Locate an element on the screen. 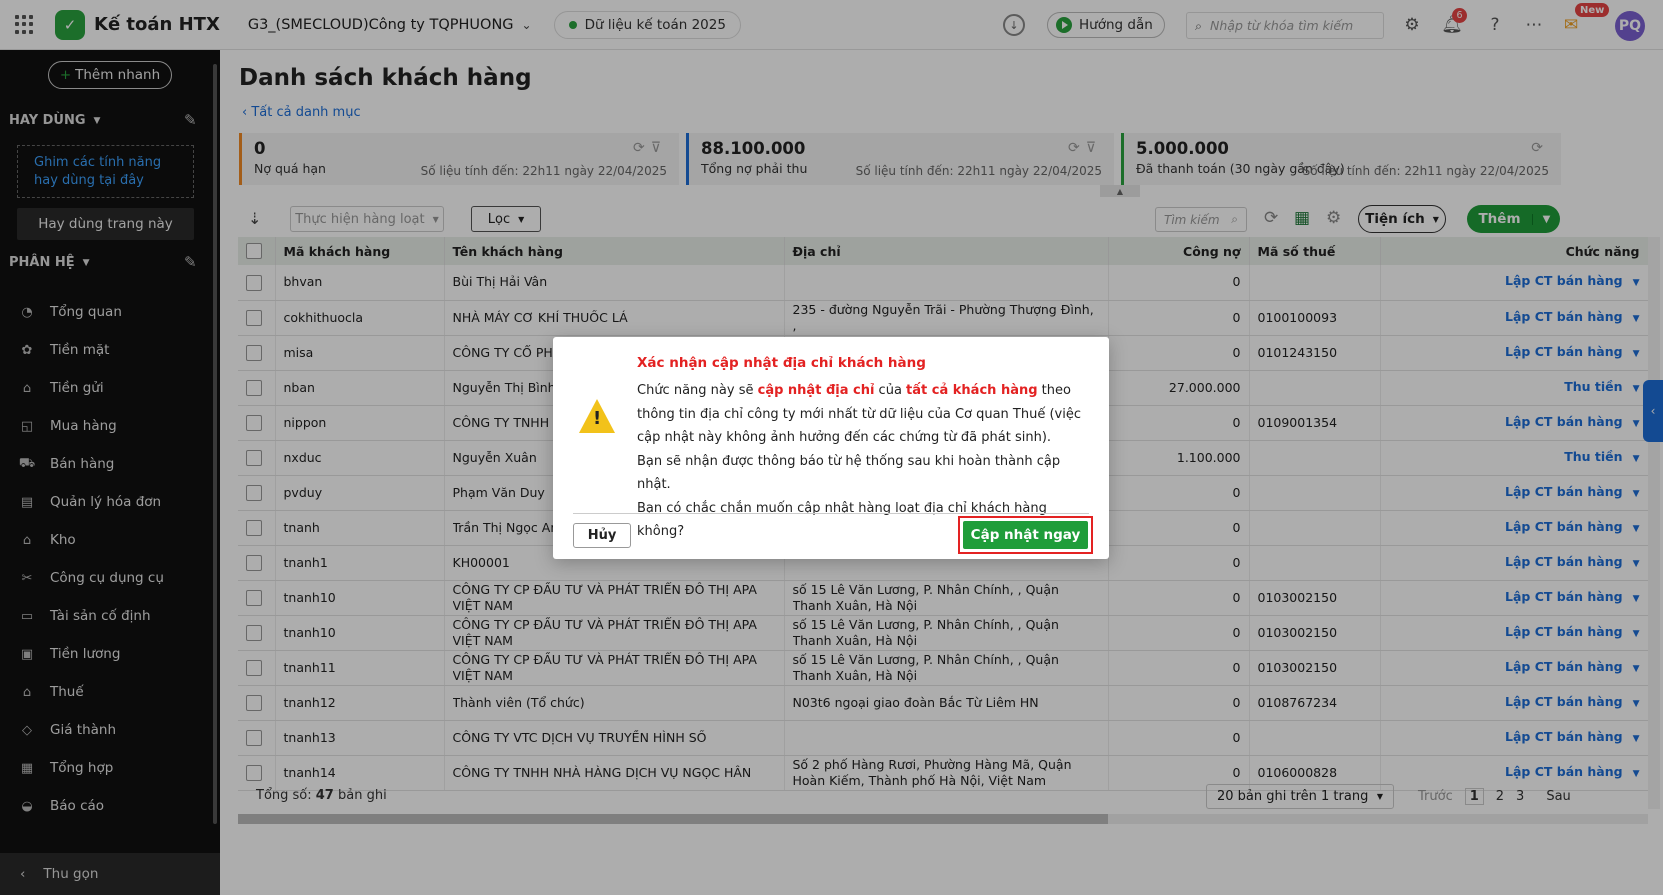  dialog-text: của is located at coordinates (890, 390).